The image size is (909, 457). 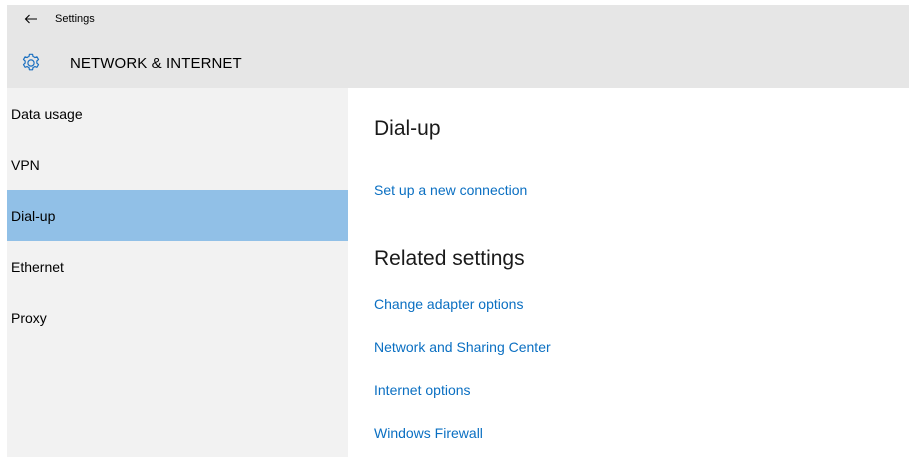 I want to click on window-title: Settings, so click(x=75, y=19).